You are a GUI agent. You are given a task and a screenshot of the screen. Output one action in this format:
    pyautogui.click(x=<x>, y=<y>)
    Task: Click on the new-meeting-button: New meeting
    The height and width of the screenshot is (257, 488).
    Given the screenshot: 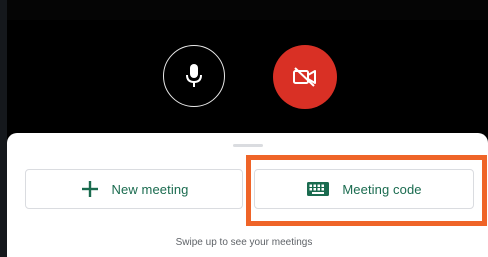 What is the action you would take?
    pyautogui.click(x=134, y=189)
    